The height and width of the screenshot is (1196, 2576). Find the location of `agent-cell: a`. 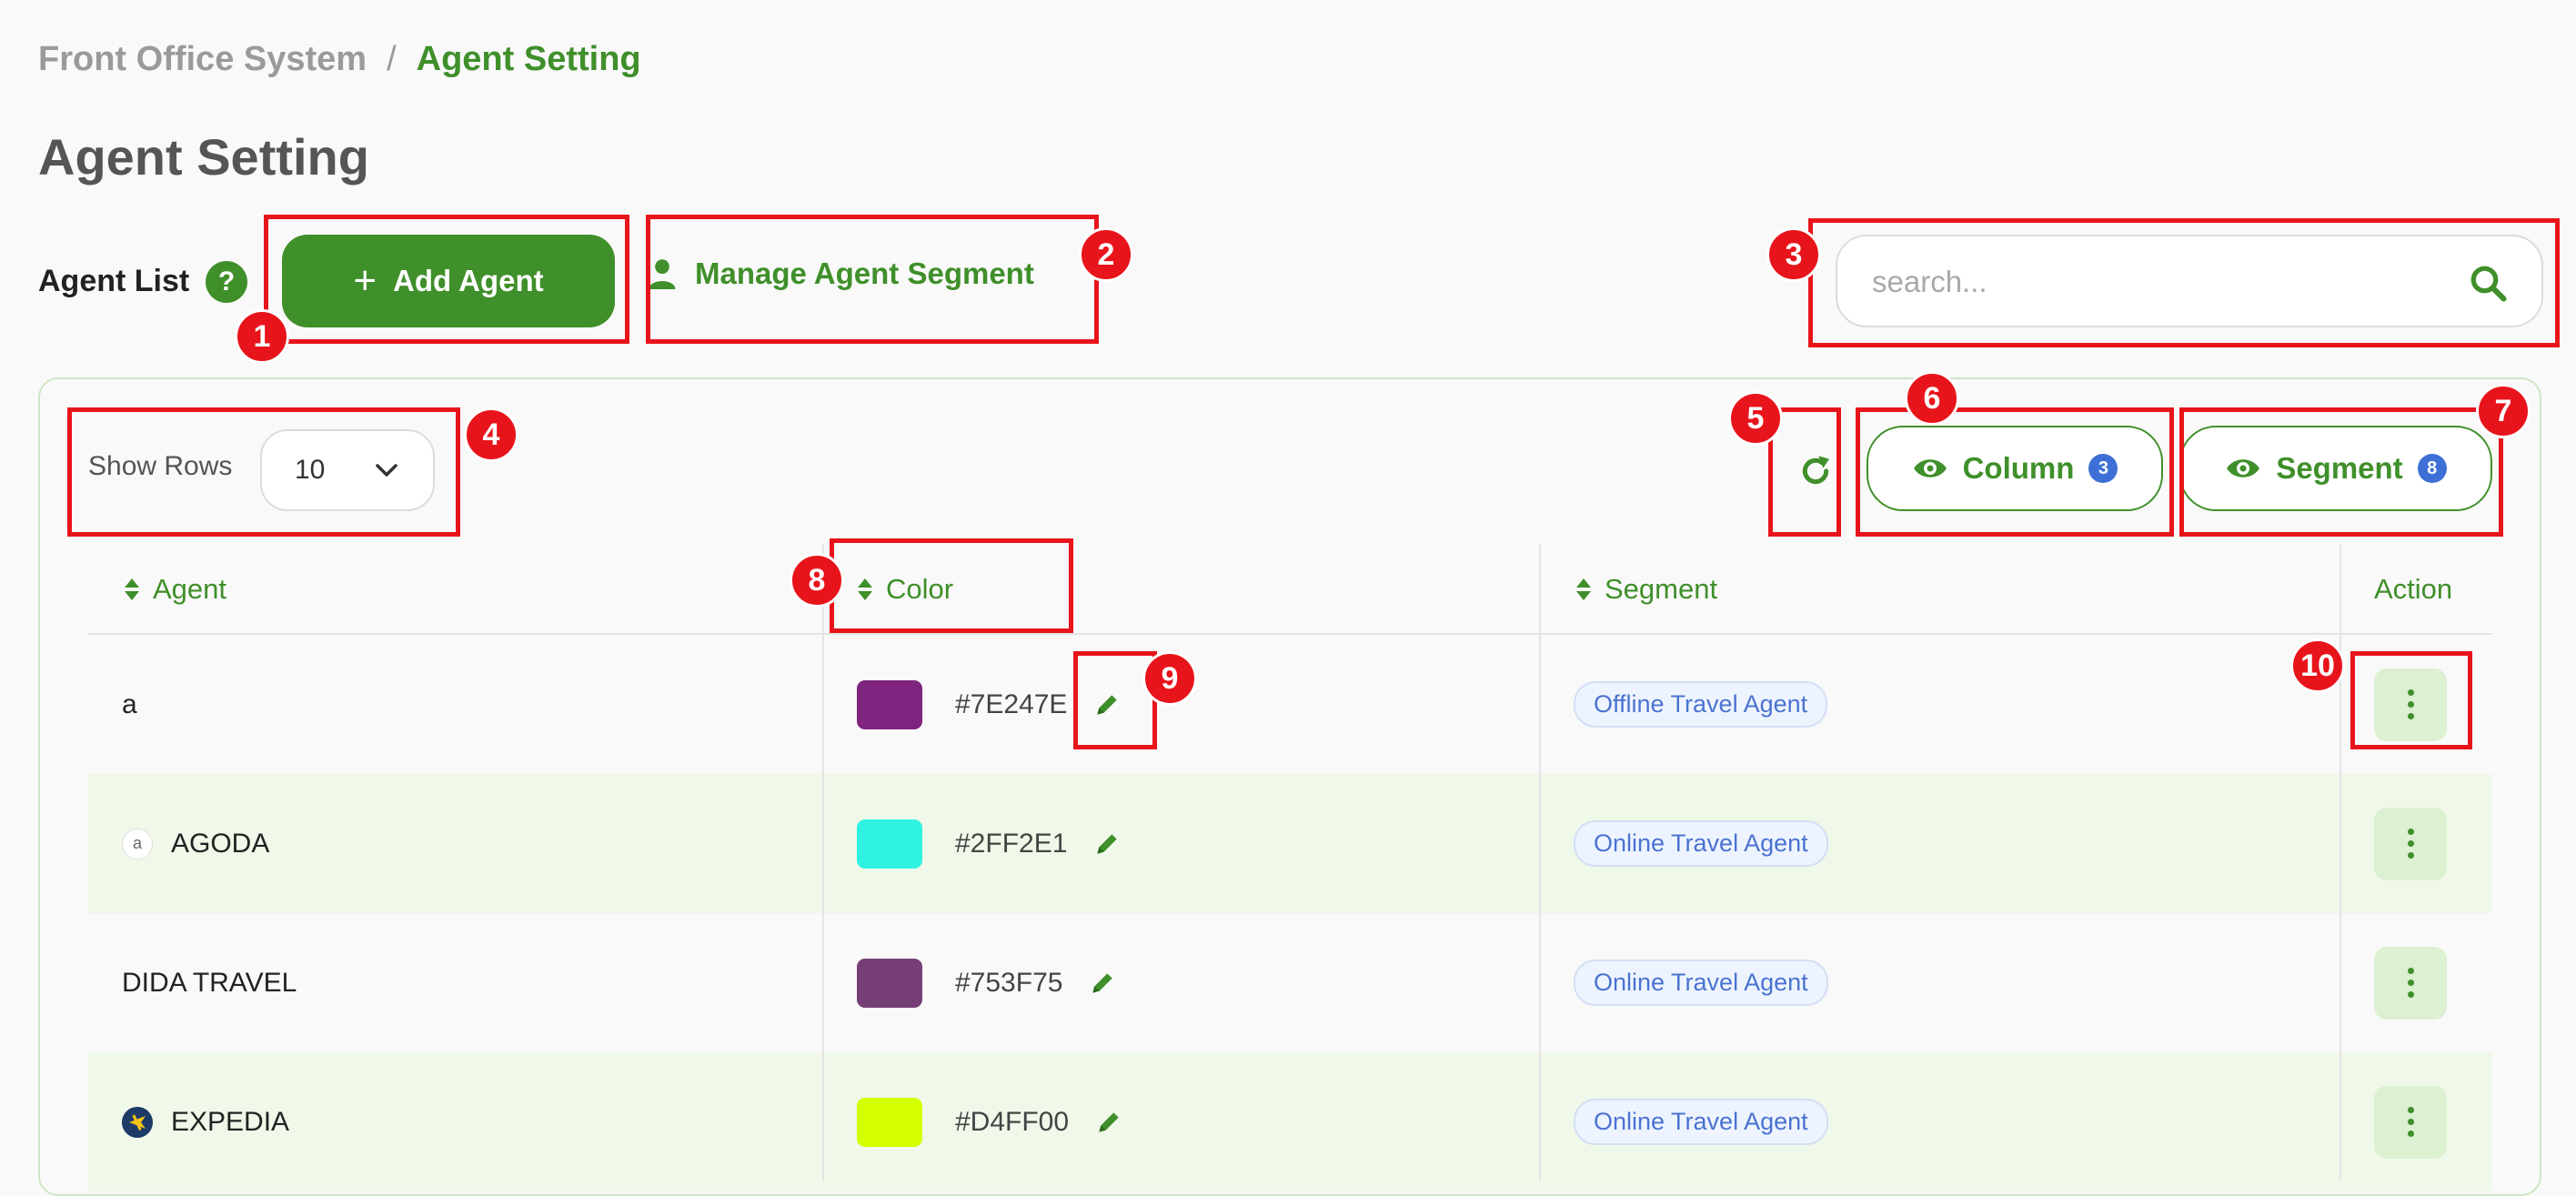

agent-cell: a is located at coordinates (129, 705).